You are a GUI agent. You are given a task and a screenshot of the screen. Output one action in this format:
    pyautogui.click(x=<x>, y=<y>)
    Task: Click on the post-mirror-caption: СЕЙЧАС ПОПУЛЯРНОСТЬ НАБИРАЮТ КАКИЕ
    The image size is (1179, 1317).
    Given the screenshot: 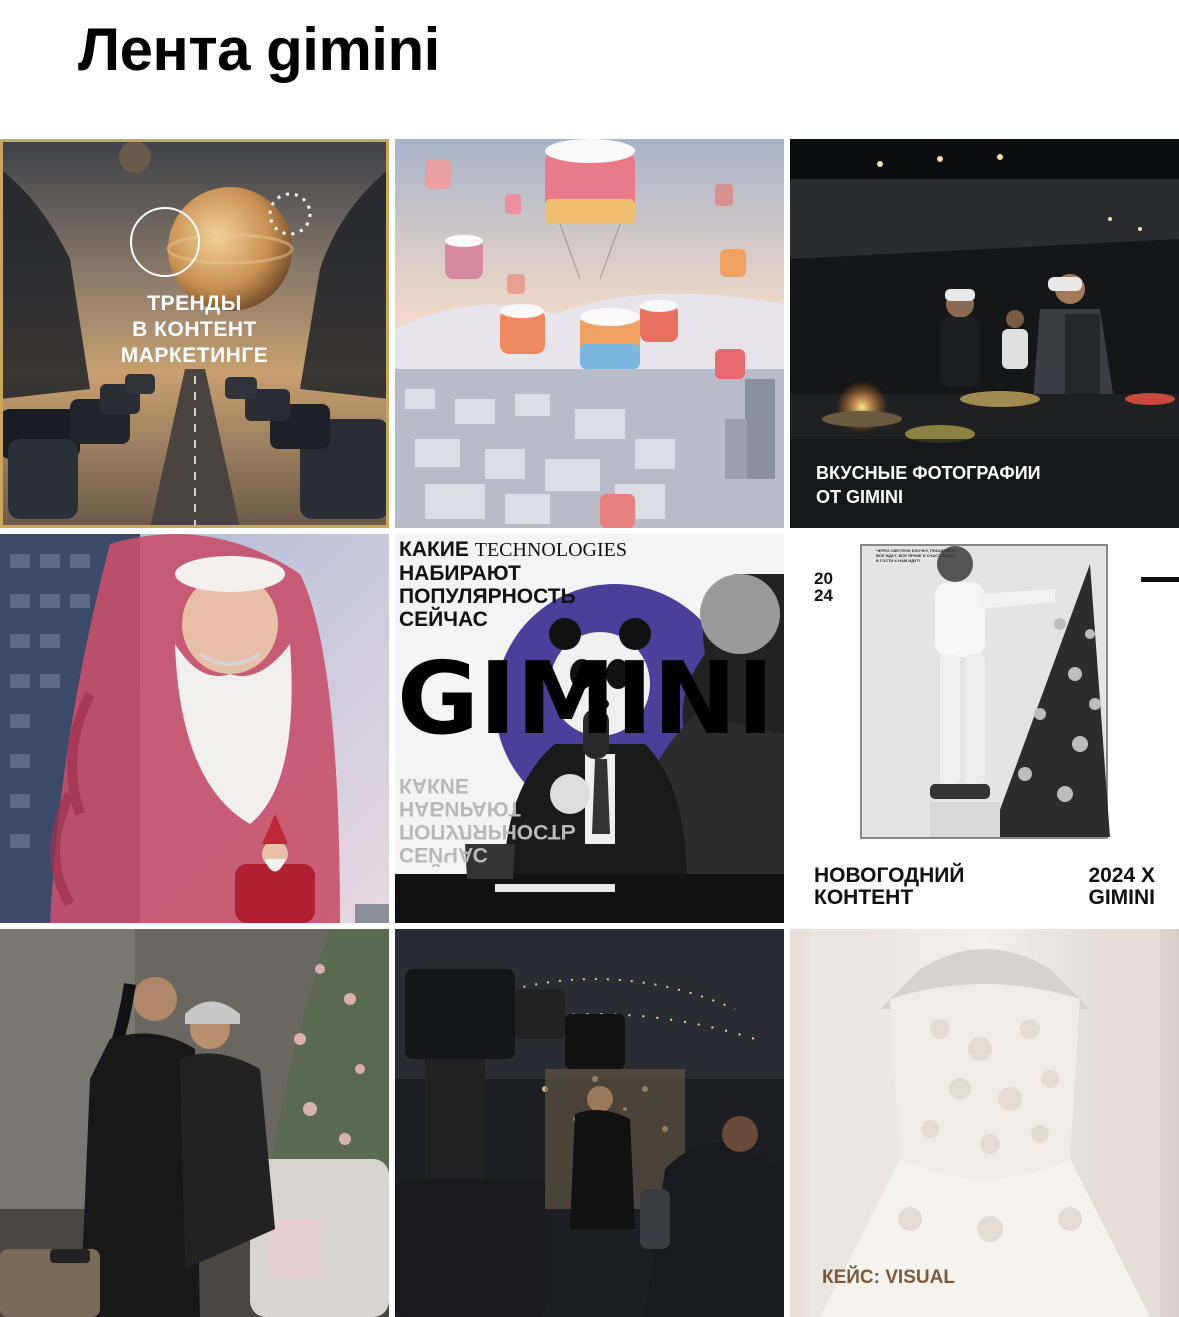 What is the action you would take?
    pyautogui.click(x=487, y=820)
    